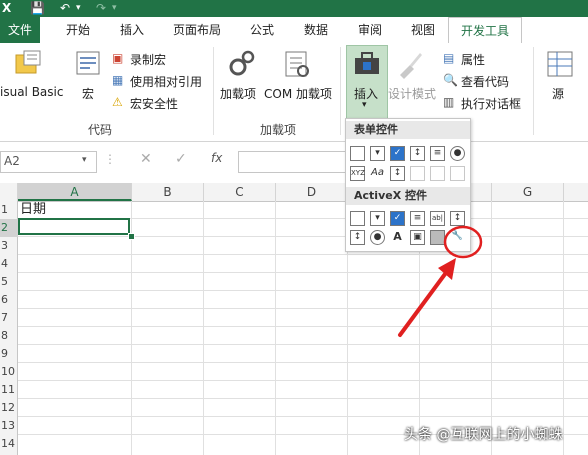 Image resolution: width=588 pixels, height=455 pixels. Describe the element at coordinates (397, 173) in the screenshot. I see `form-scrollbar-control-icon: ↕` at that location.